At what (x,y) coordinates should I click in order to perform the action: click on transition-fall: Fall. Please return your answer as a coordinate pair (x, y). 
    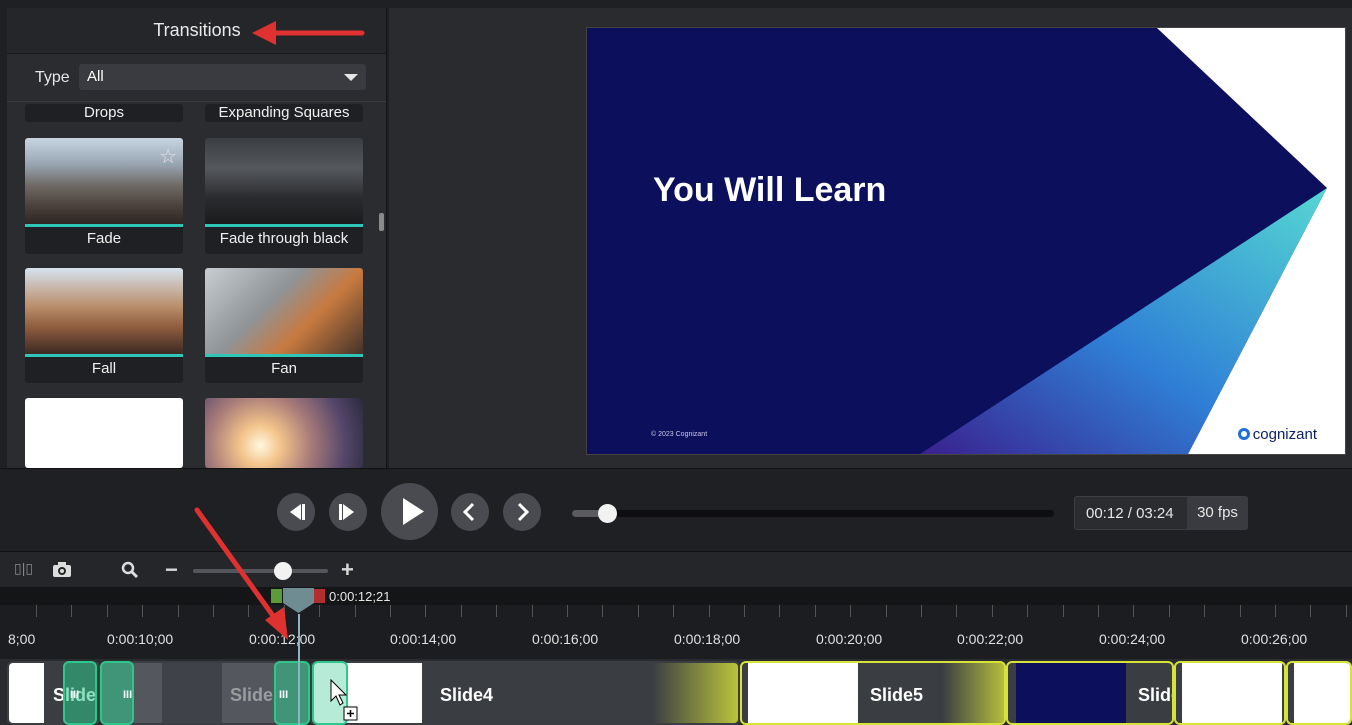
    Looking at the image, I should click on (104, 325).